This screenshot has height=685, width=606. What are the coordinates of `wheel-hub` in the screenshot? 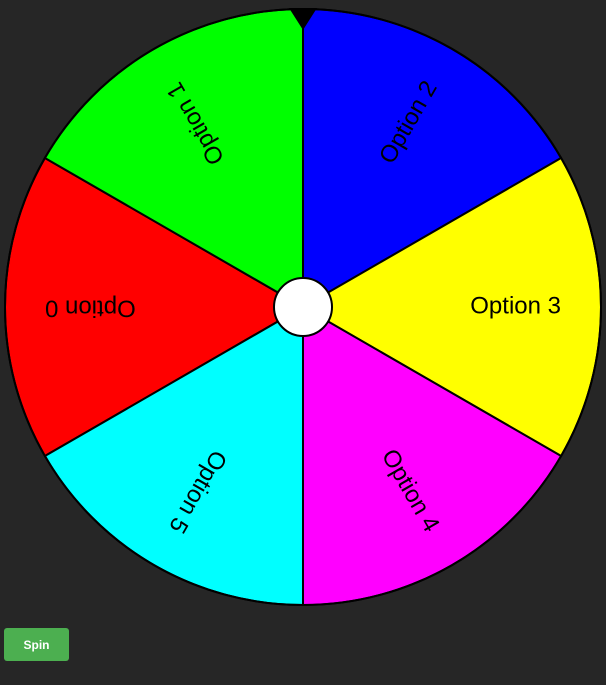 It's located at (303, 307).